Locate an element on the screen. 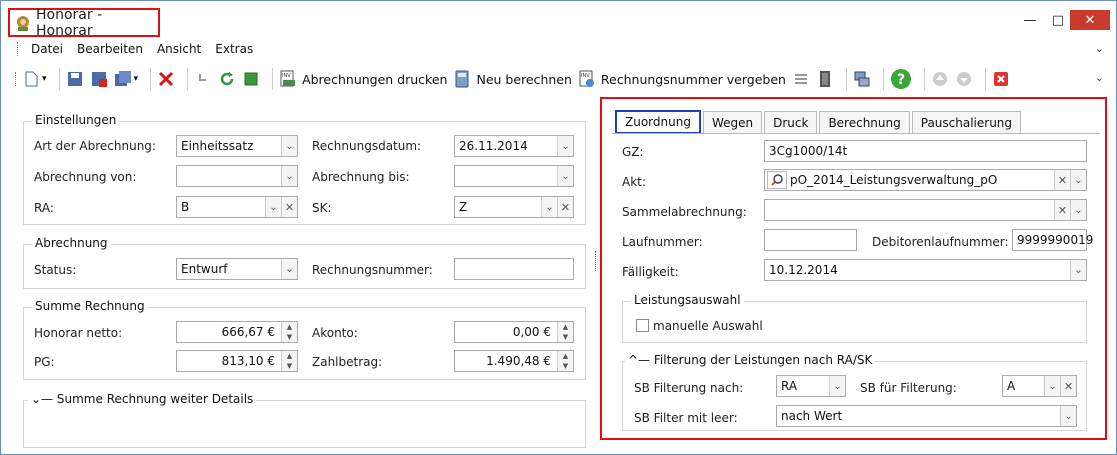  akonto-input: 0,00 € ▲ ▼ is located at coordinates (514, 332).